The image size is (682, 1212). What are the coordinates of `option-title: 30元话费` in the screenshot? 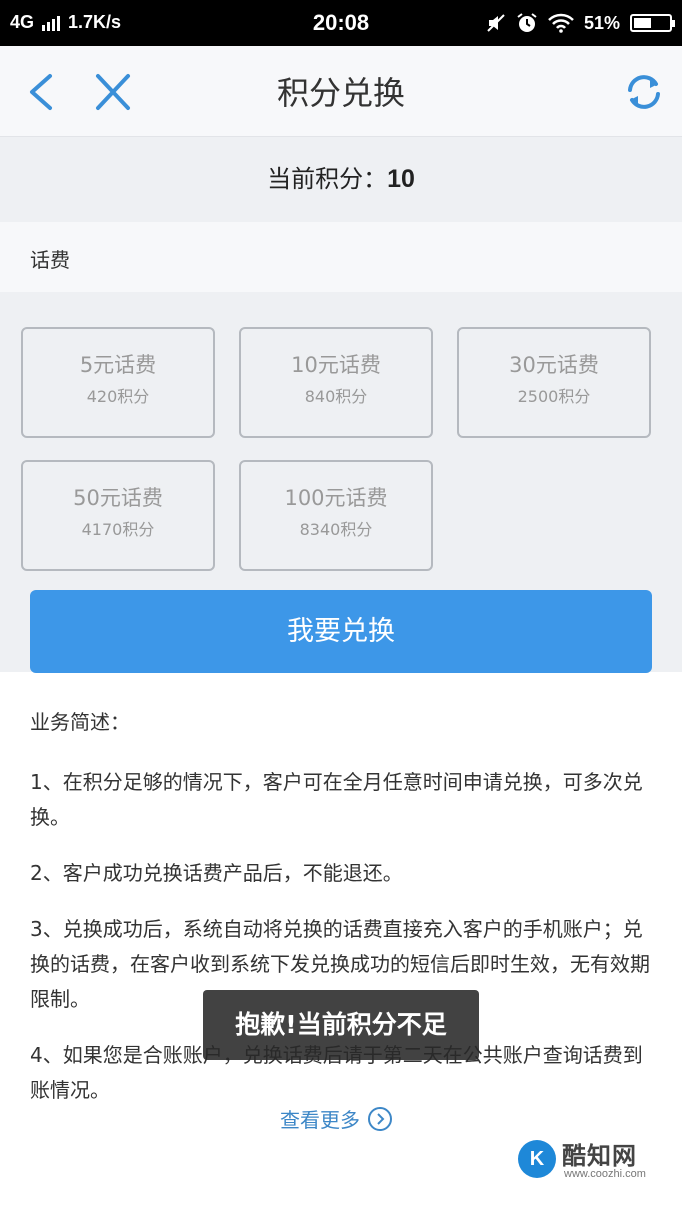 It's located at (554, 365).